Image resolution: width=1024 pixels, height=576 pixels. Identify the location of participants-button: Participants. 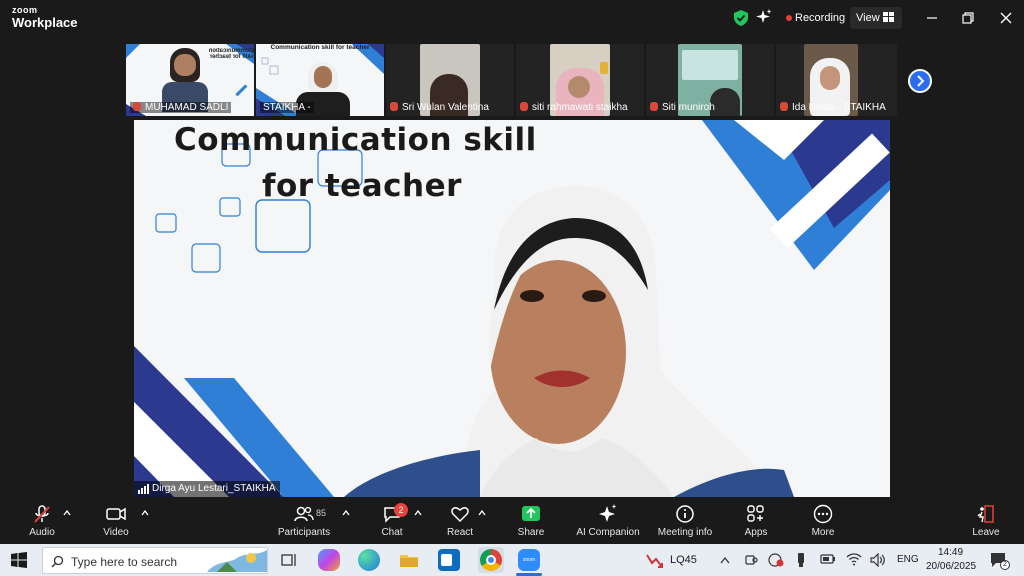
(304, 519).